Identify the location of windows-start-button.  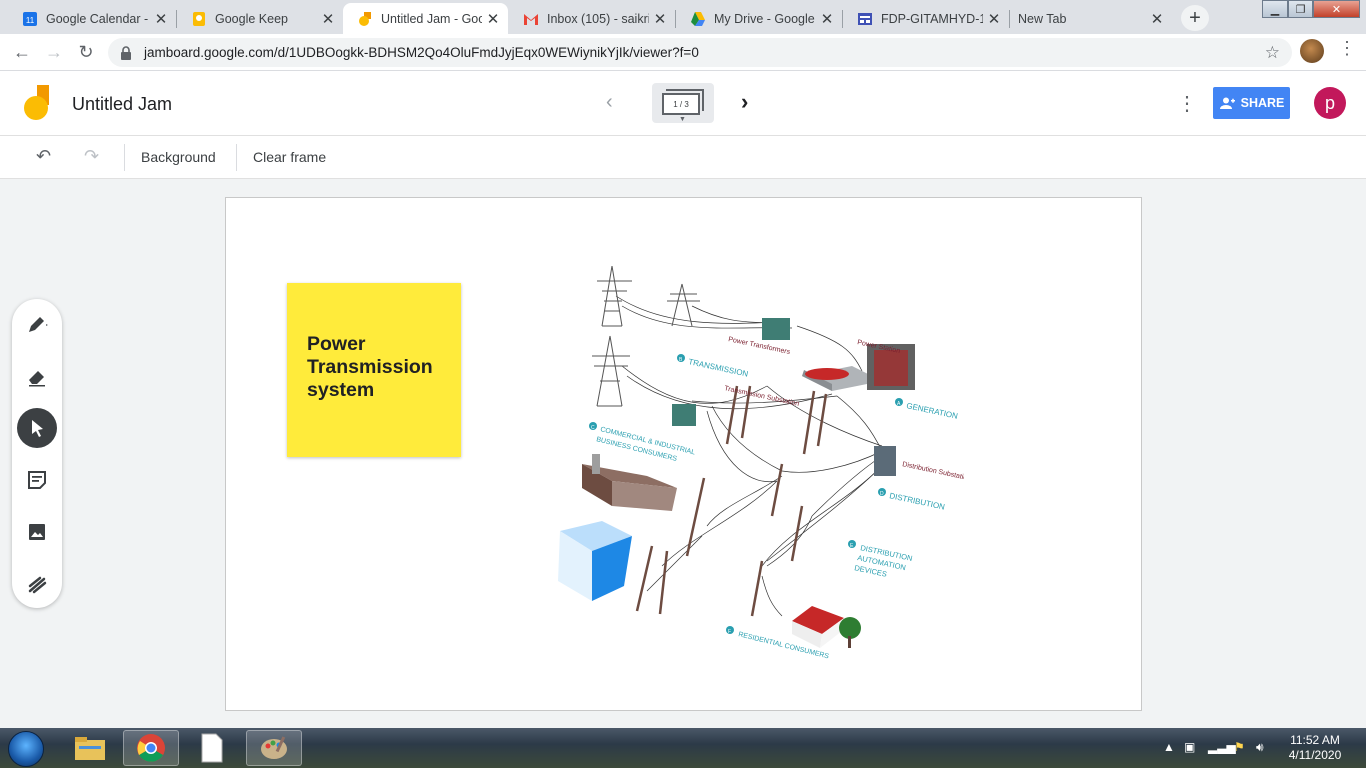
(26, 749).